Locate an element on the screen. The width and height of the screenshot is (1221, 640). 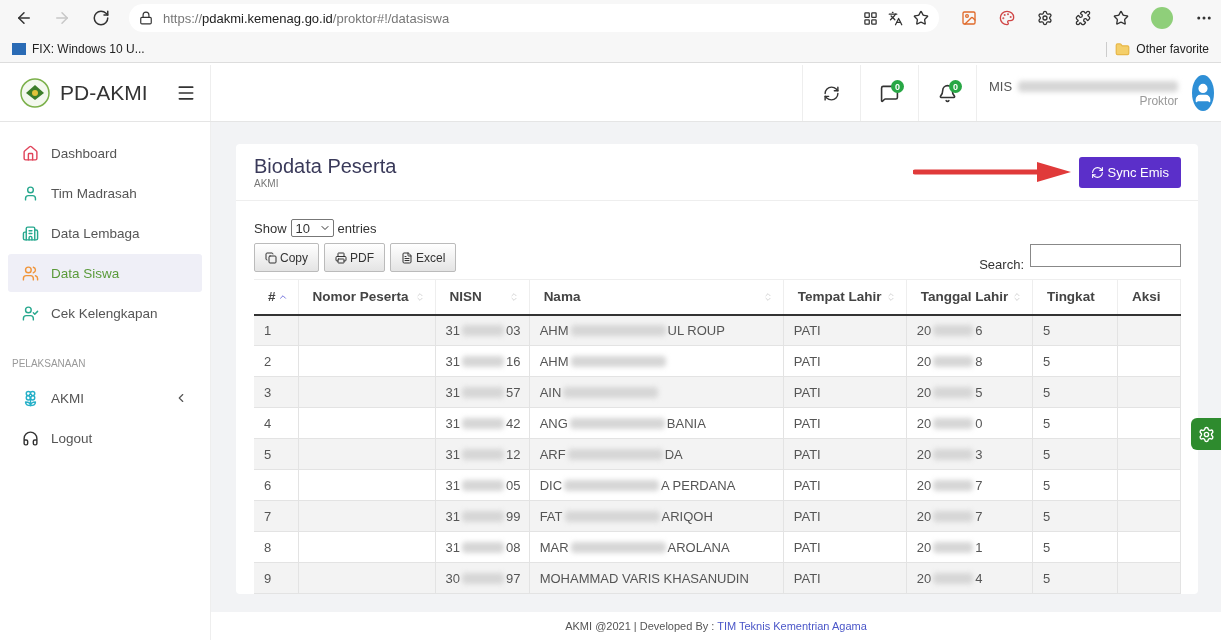
translate-icon is located at coordinates (895, 18).